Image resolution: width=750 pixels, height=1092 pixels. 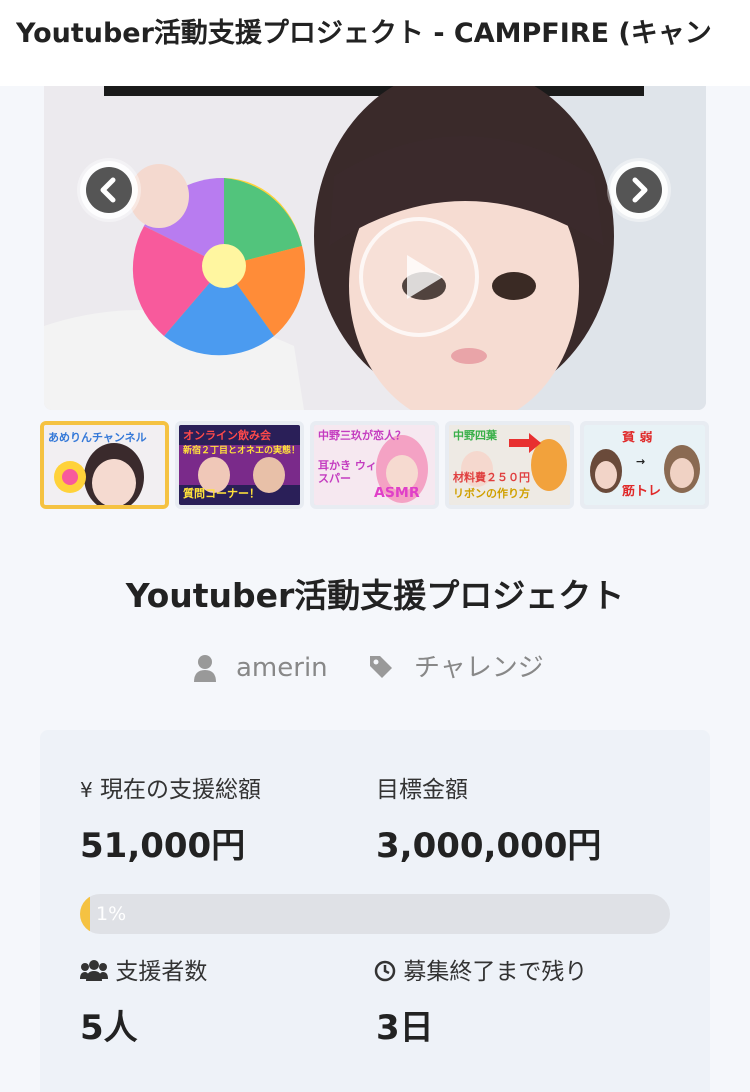 What do you see at coordinates (489, 846) in the screenshot?
I see `goal-amount-value: 3,000,000円` at bounding box center [489, 846].